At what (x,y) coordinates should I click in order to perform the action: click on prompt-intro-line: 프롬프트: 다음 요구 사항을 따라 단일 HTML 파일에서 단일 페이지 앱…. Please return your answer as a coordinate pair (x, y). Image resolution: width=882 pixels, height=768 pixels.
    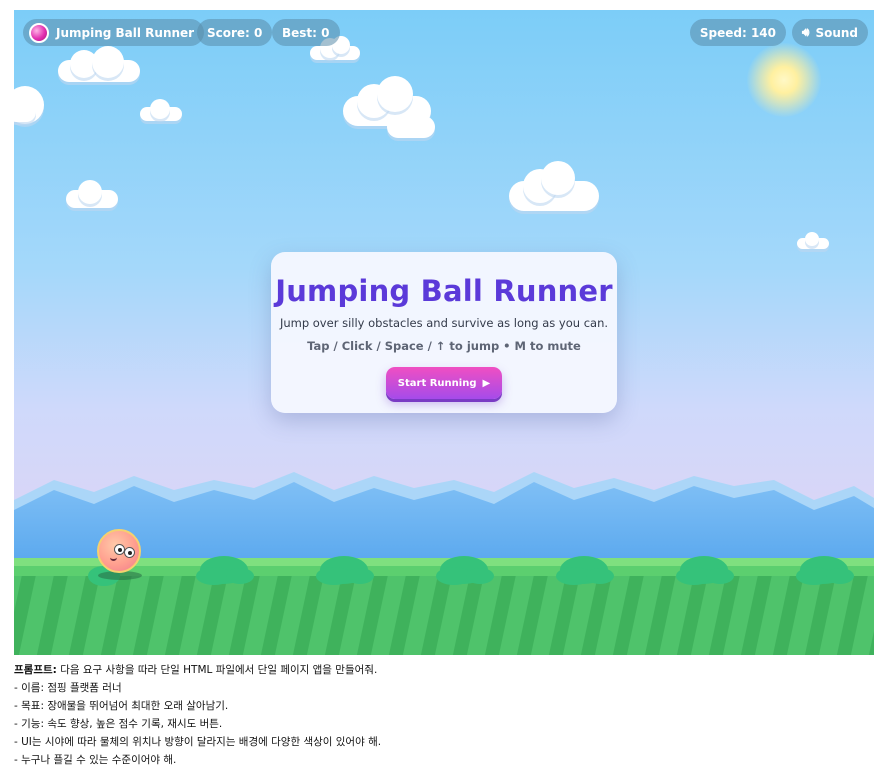
    Looking at the image, I should click on (444, 670).